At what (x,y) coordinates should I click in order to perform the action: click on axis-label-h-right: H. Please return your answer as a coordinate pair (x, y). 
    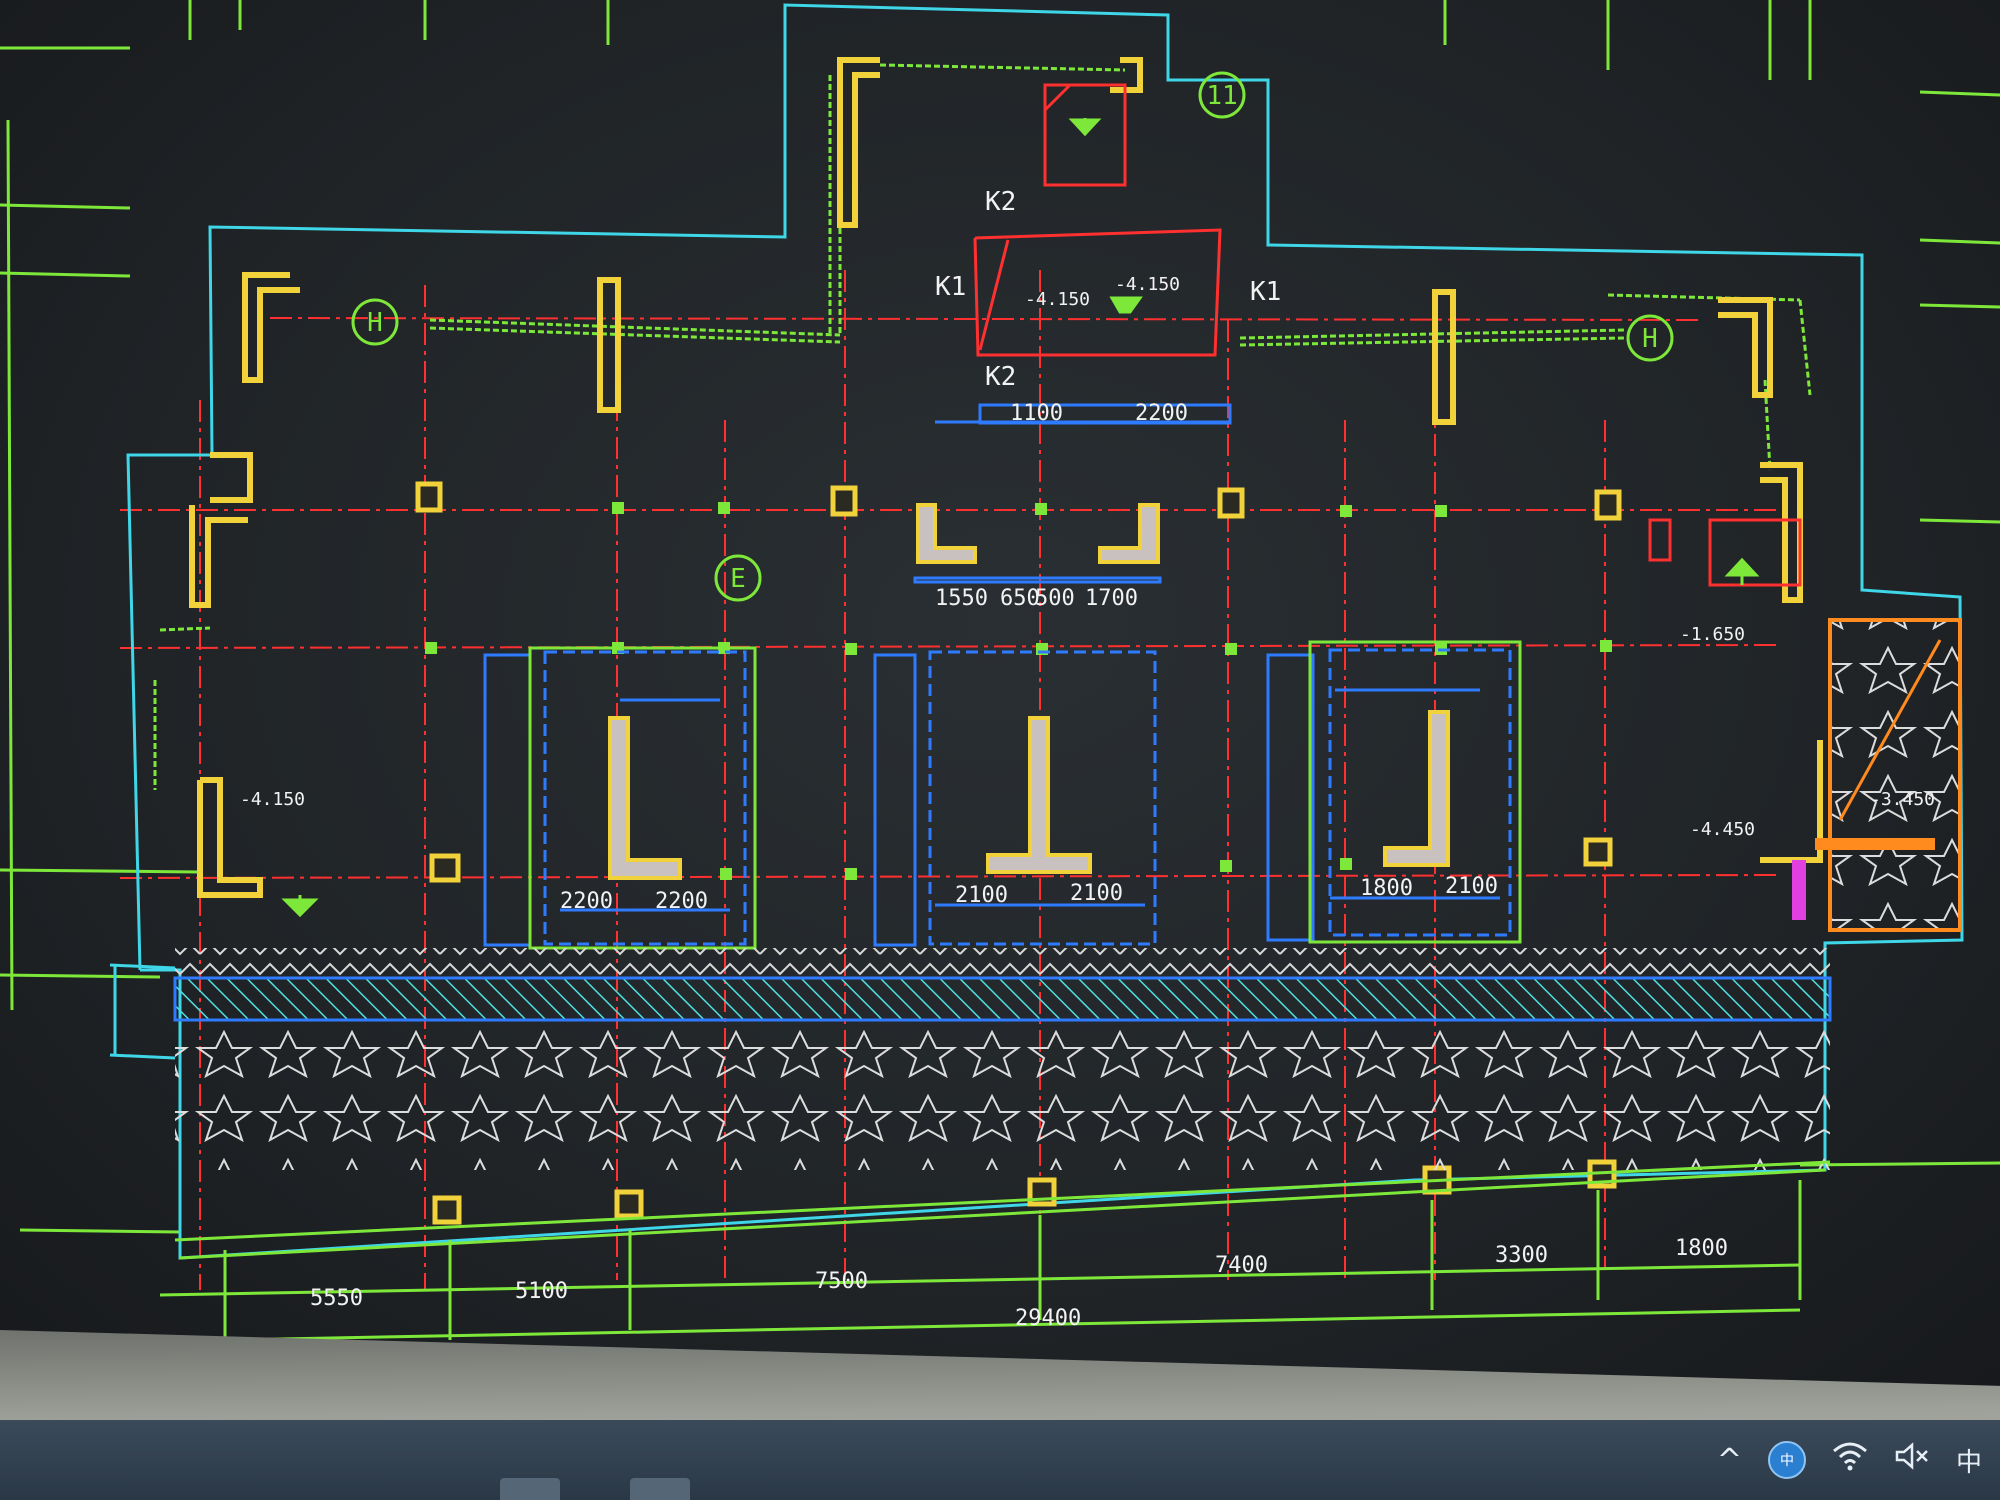
    Looking at the image, I should click on (1650, 339).